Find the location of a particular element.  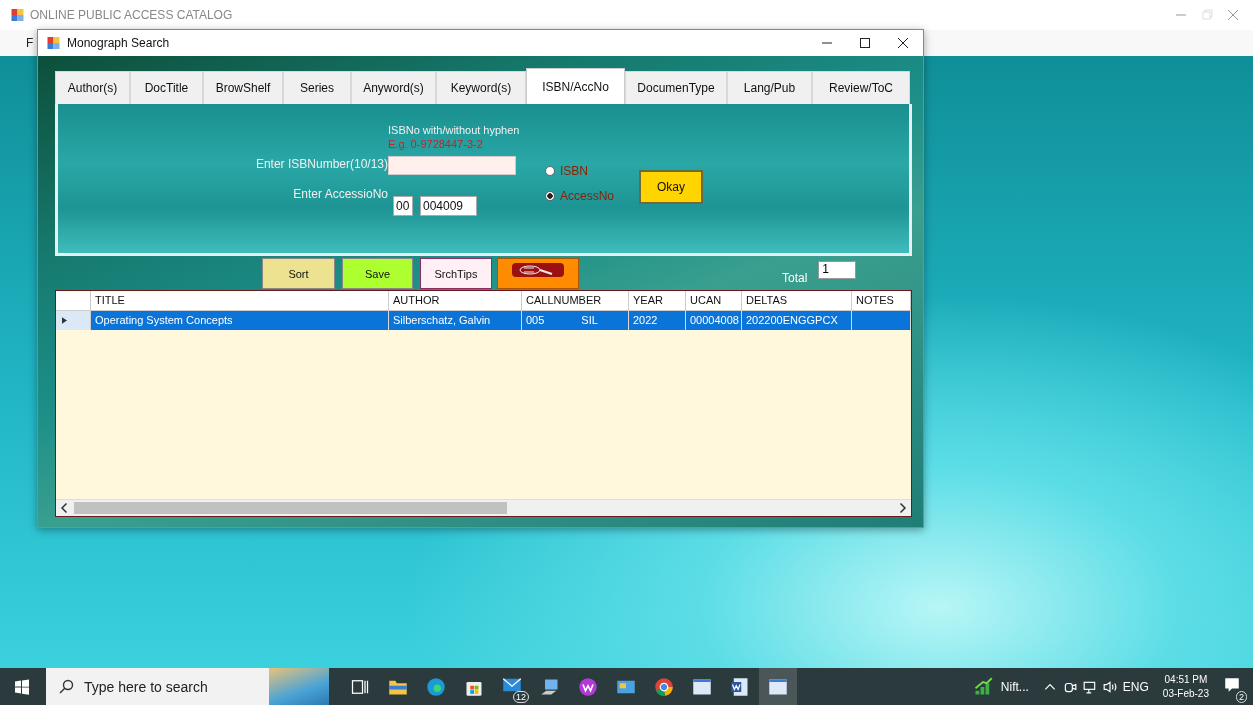

app-window-title: ONLINE PUBLIC ACCESS CATALOG is located at coordinates (131, 15).